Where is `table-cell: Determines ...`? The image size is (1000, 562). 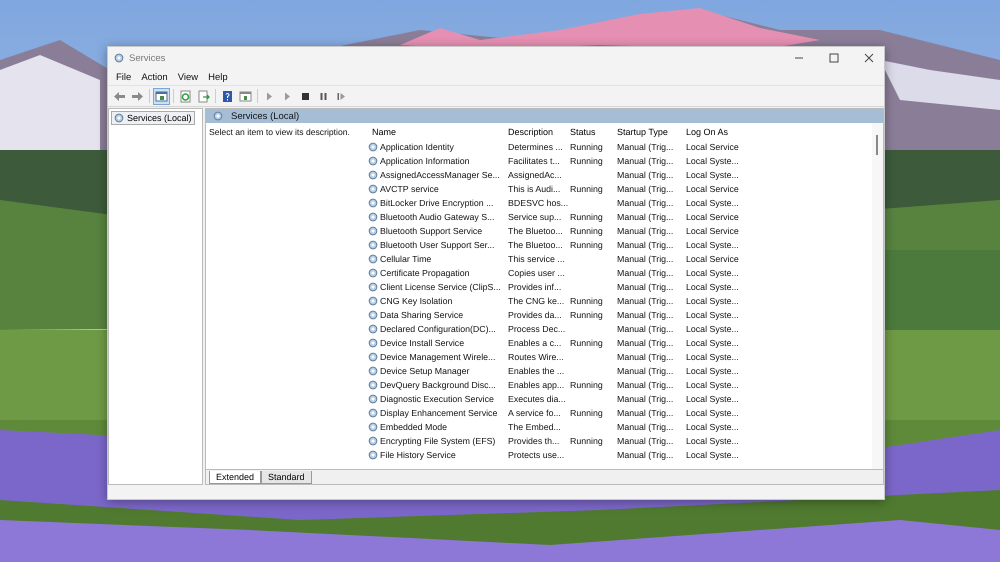 table-cell: Determines ... is located at coordinates (535, 147).